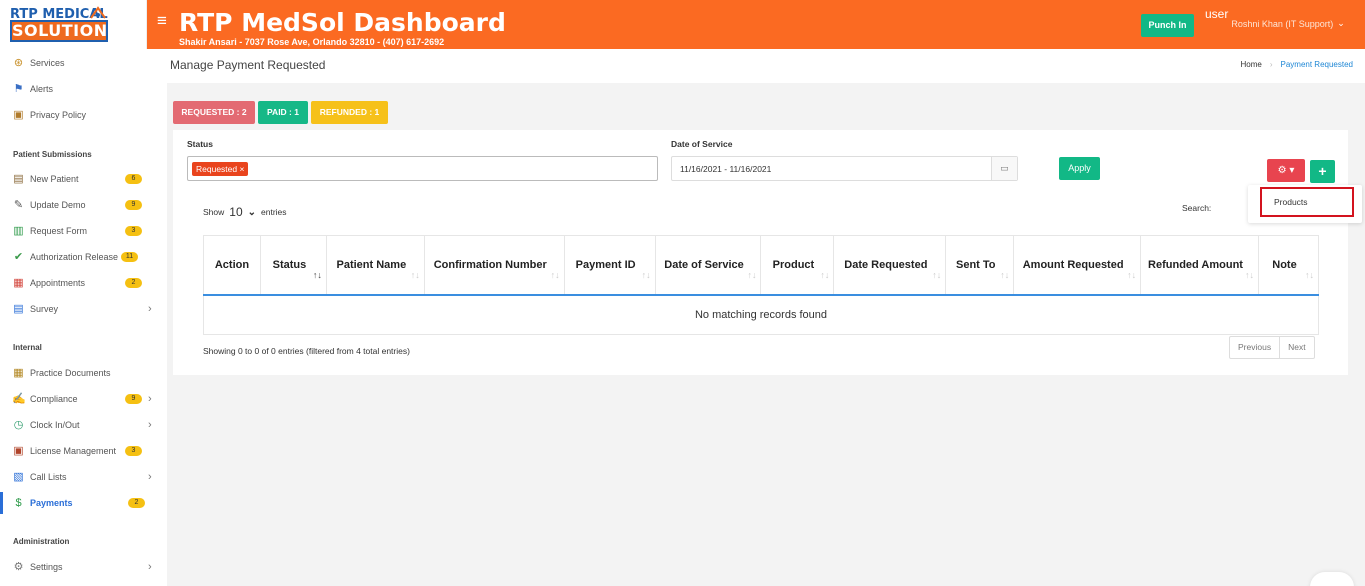 The image size is (1365, 586). Describe the element at coordinates (83, 179) in the screenshot. I see `sidebar-item-new-patient: ▤ New Patient 6` at that location.